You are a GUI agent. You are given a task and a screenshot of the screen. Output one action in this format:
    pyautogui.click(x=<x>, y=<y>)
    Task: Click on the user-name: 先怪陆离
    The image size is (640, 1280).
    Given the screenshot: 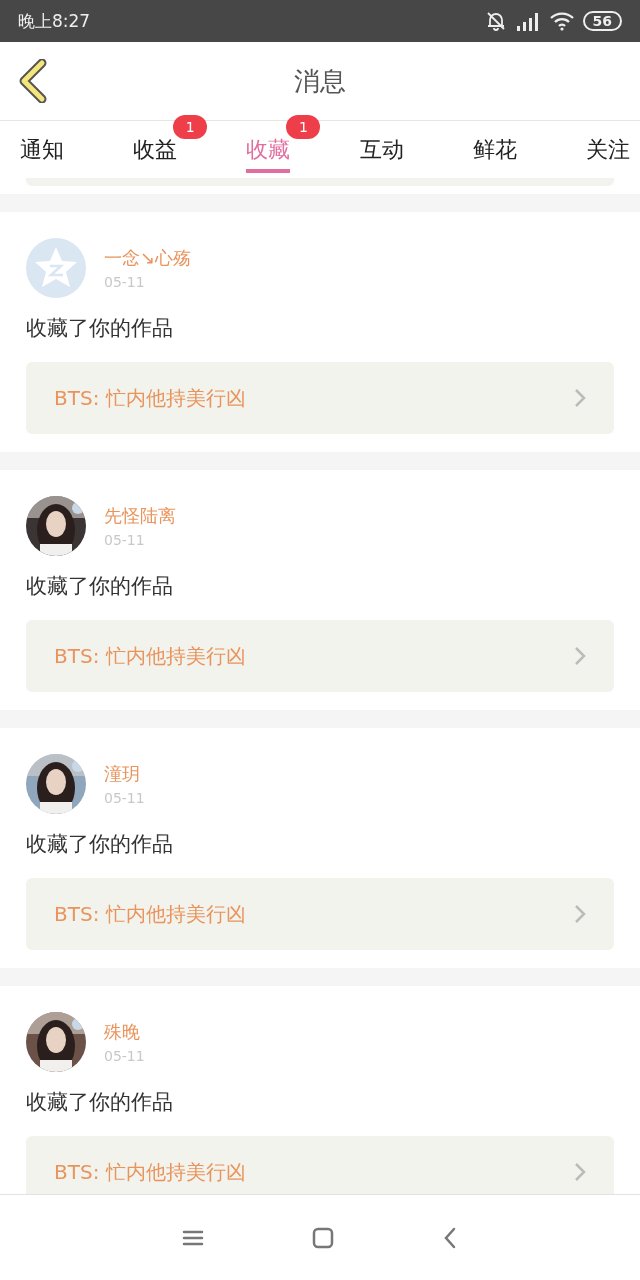 What is the action you would take?
    pyautogui.click(x=140, y=516)
    